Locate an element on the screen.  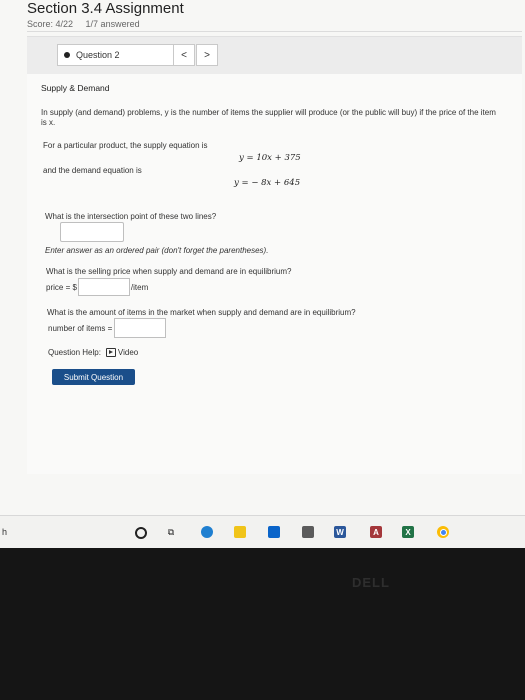
demand-equation: y = − 8x + 645 is located at coordinates (267, 183).